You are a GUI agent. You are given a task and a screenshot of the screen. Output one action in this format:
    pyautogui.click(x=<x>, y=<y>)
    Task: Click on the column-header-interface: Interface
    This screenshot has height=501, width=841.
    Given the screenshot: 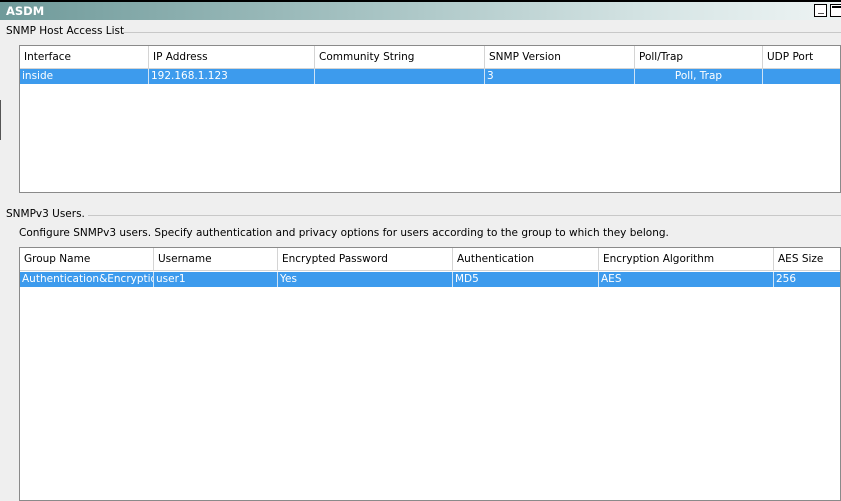 What is the action you would take?
    pyautogui.click(x=84, y=57)
    